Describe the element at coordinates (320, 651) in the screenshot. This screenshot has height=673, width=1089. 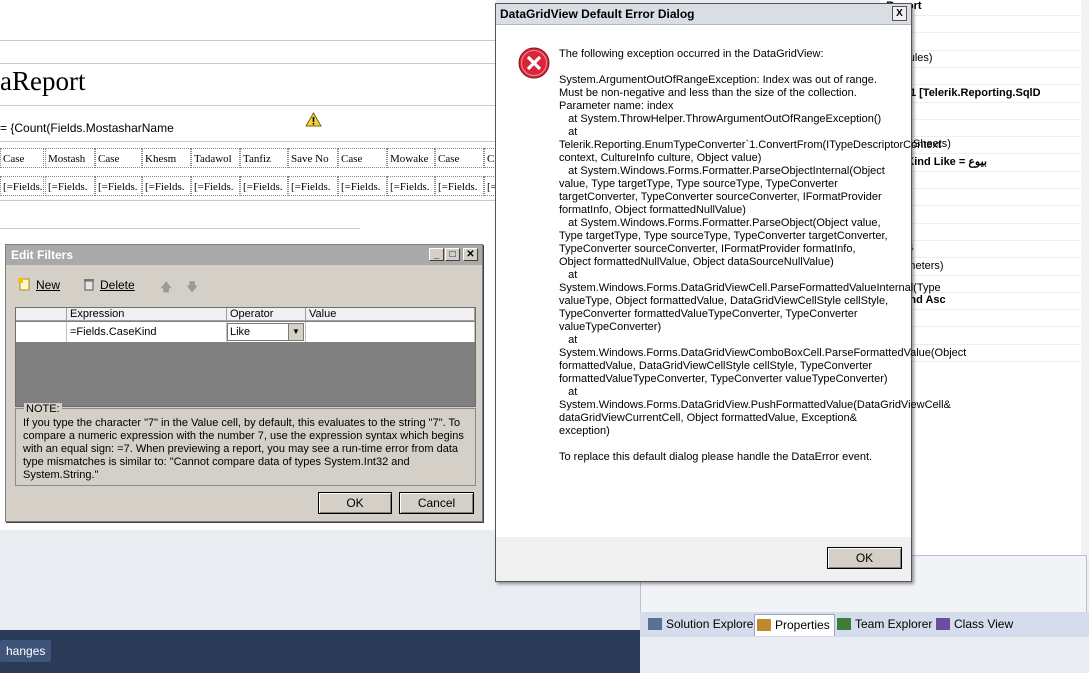
I see `status-bar` at that location.